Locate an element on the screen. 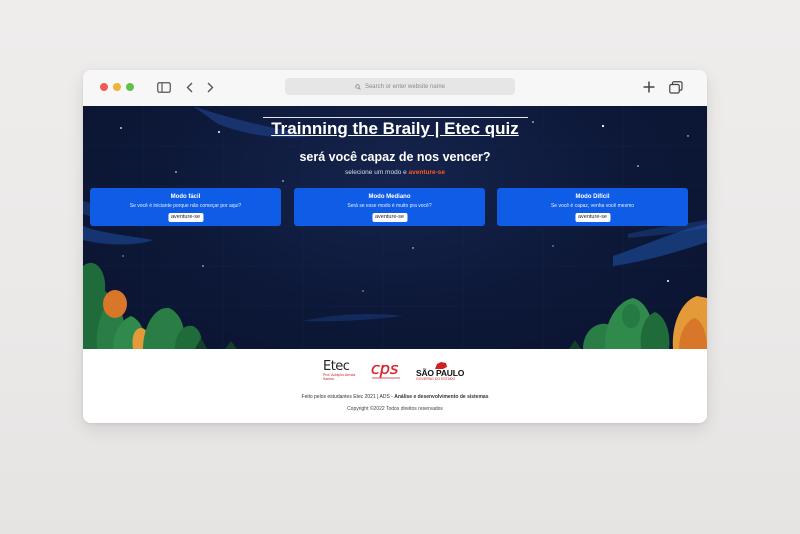  search-icon is located at coordinates (358, 86).